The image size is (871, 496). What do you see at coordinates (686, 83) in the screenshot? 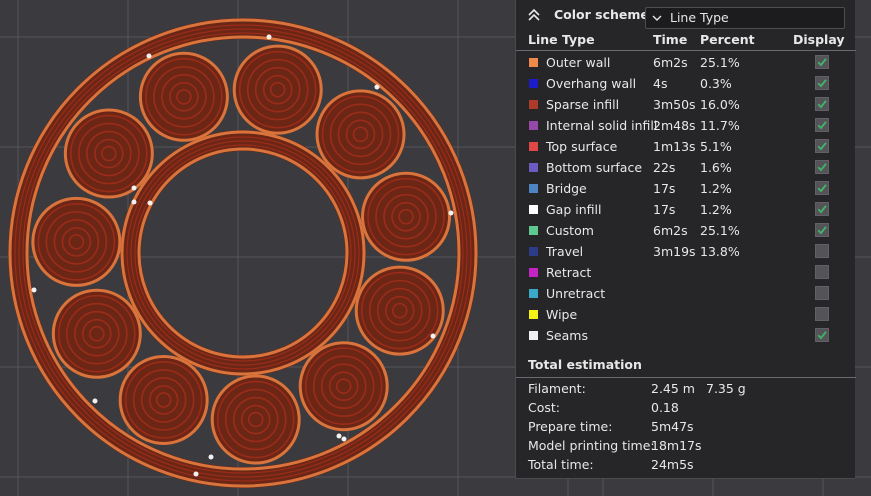
I see `line-type-row: Overhang wall 4s 0.3%` at bounding box center [686, 83].